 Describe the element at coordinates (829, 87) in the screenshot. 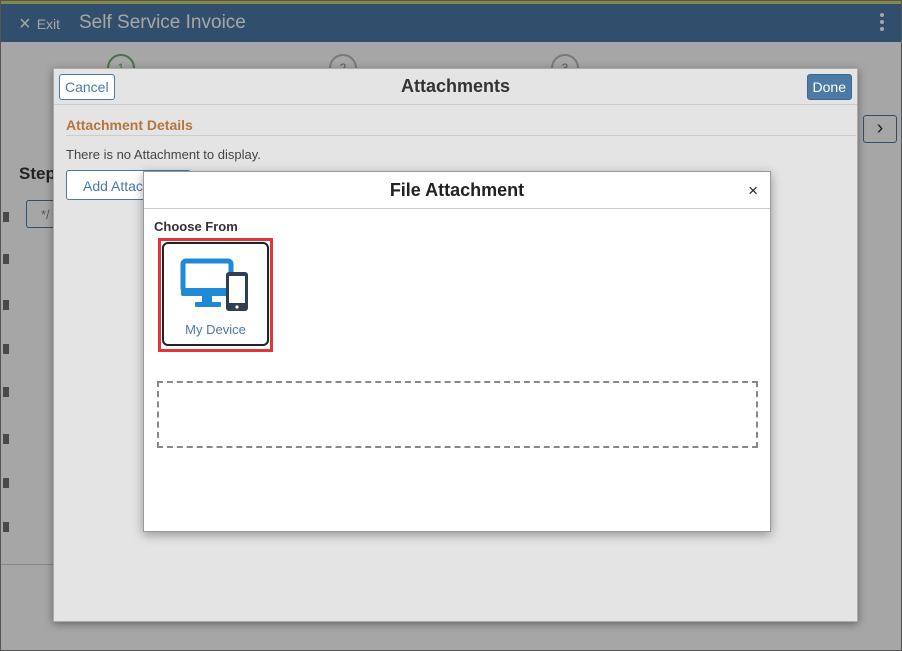

I see `done-button: Done` at that location.